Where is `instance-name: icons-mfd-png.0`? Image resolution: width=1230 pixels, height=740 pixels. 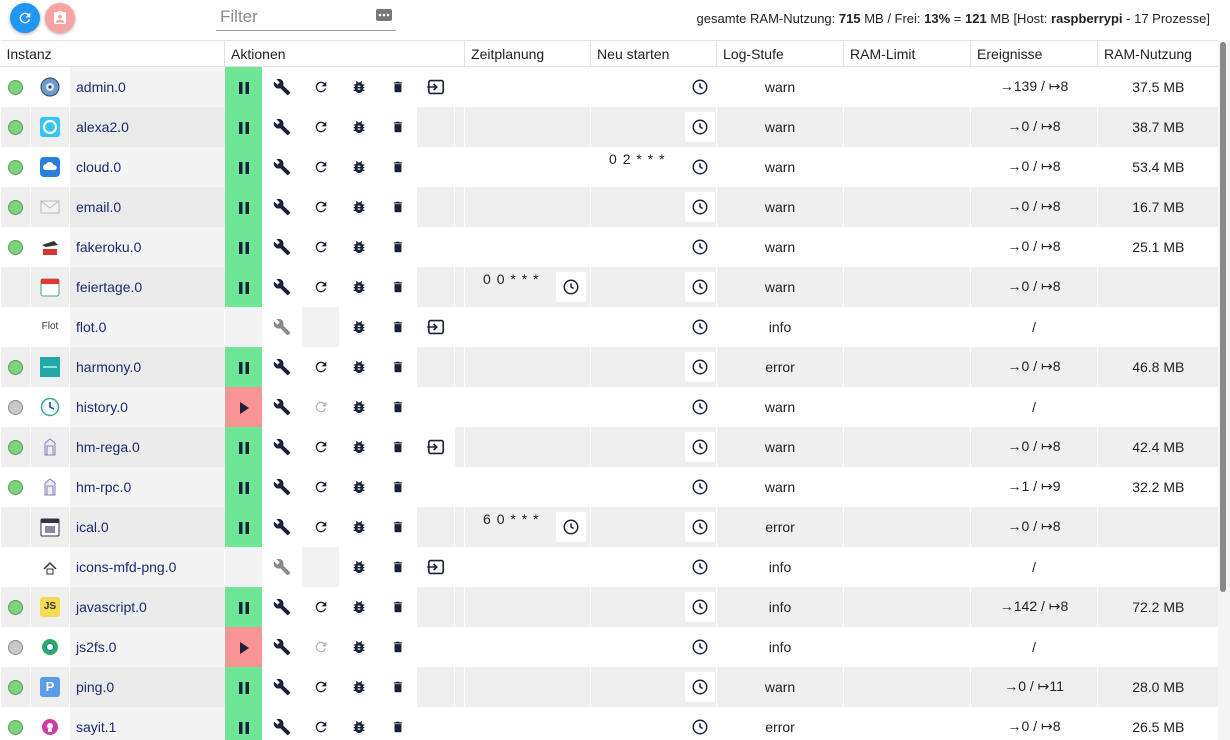
instance-name: icons-mfd-png.0 is located at coordinates (146, 566).